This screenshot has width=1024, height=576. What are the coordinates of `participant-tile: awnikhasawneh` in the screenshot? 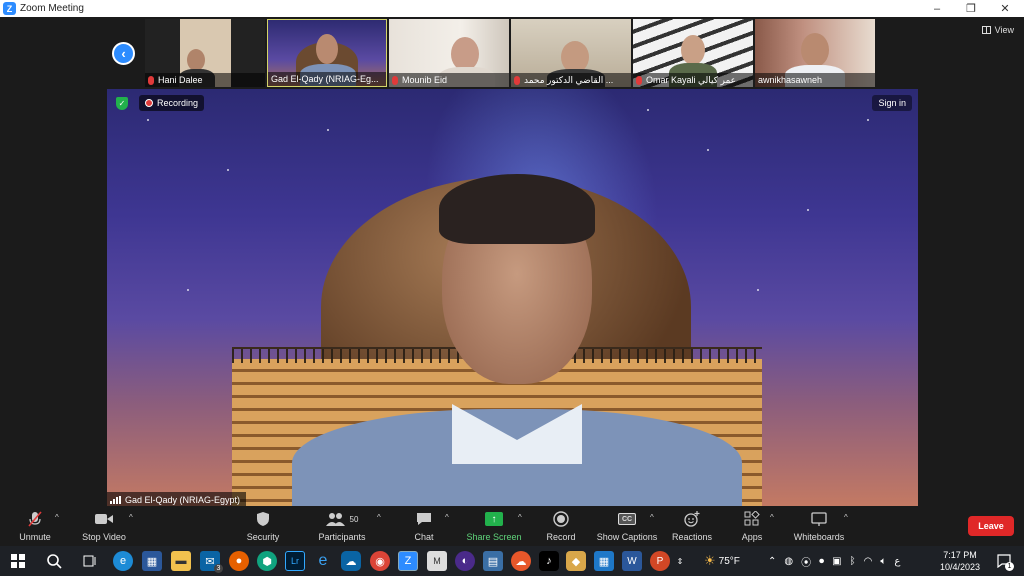 It's located at (815, 53).